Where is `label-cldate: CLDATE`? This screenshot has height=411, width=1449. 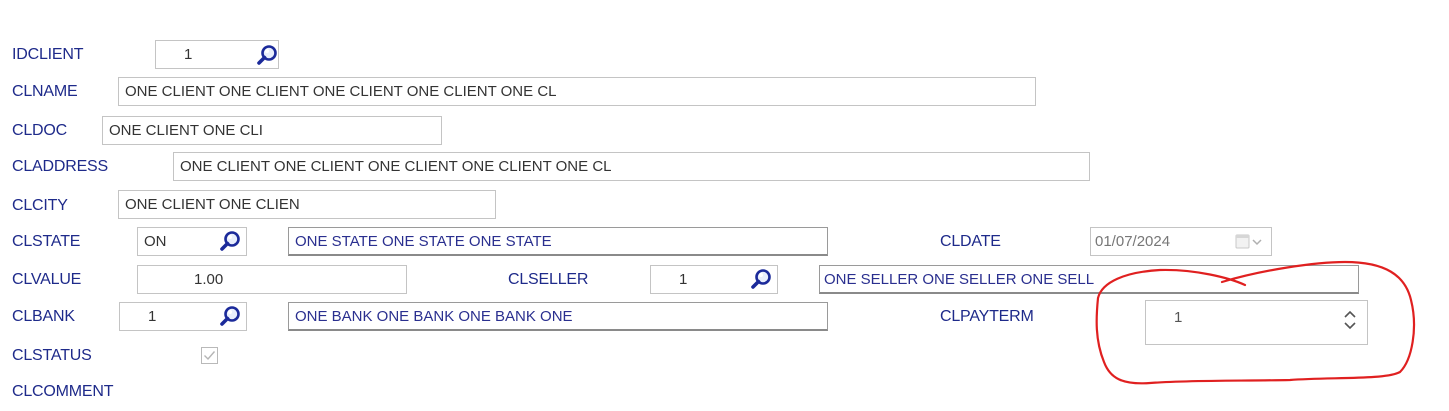
label-cldate: CLDATE is located at coordinates (970, 241).